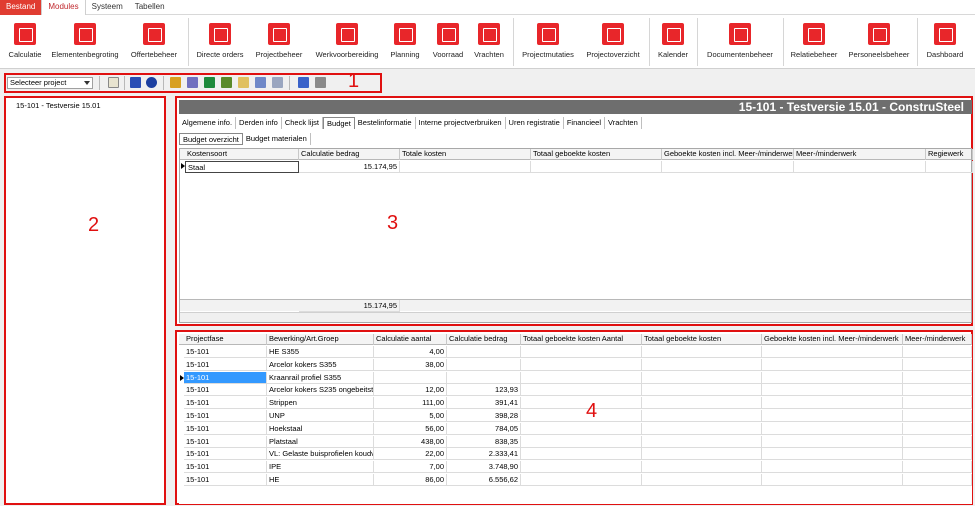 Image resolution: width=975 pixels, height=506 pixels. I want to click on table-cell: 38,00, so click(410, 364).